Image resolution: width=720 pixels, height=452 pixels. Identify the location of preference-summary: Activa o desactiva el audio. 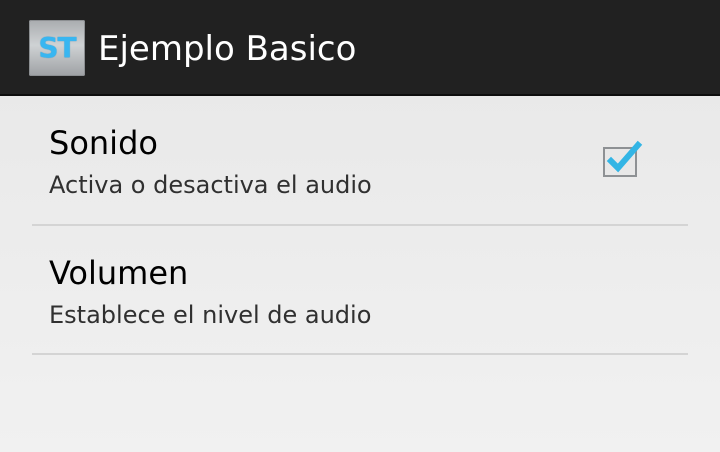
(210, 185).